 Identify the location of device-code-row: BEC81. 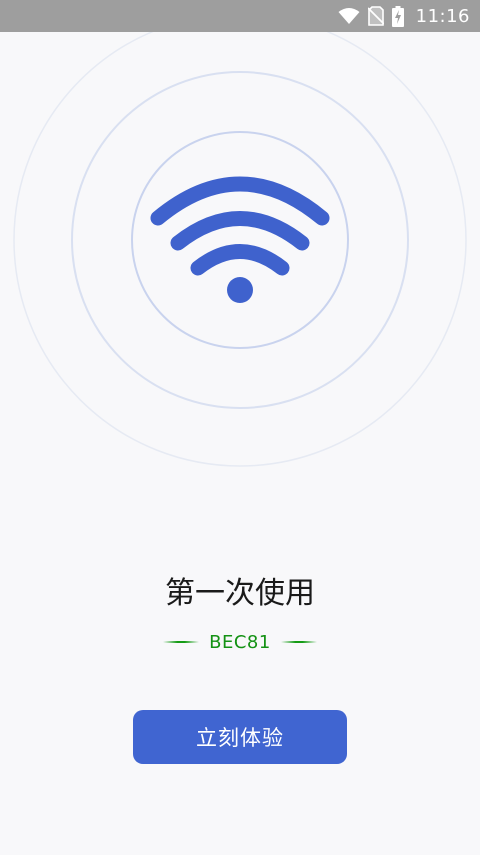
(240, 642).